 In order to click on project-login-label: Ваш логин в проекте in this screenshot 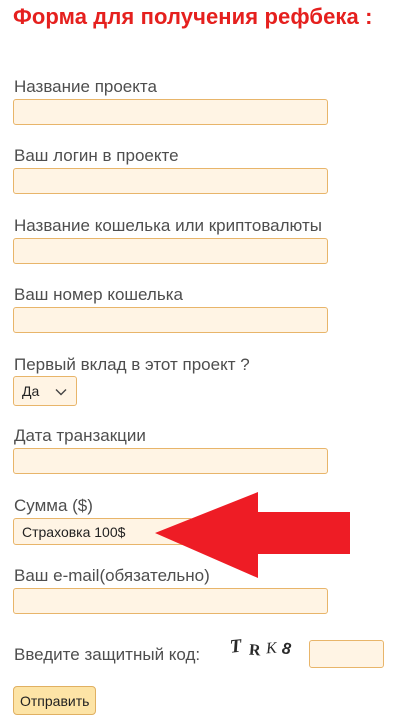, I will do `click(96, 155)`.